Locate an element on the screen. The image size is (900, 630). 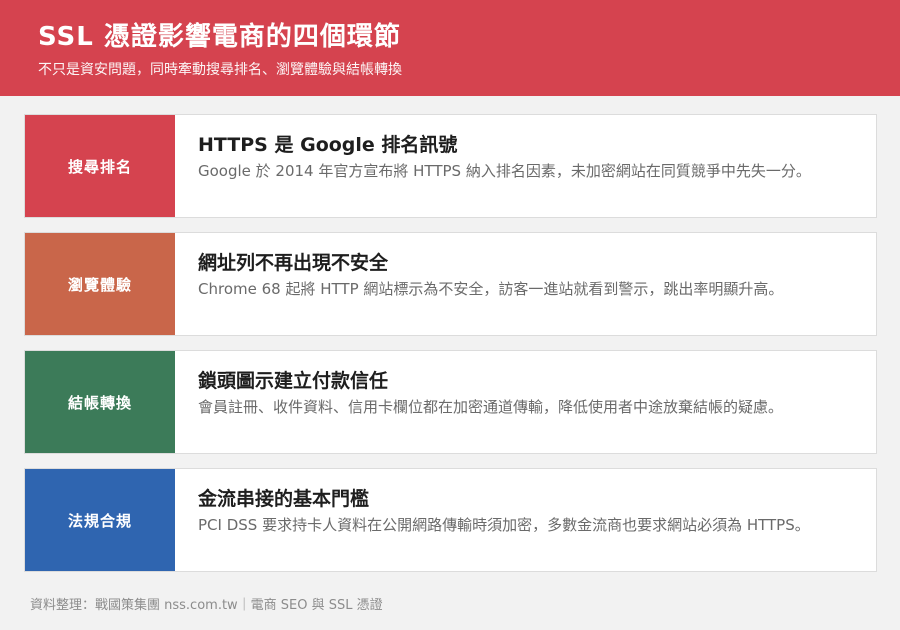
card-heading: 鎖頭圖示建立付款信任 is located at coordinates (293, 381).